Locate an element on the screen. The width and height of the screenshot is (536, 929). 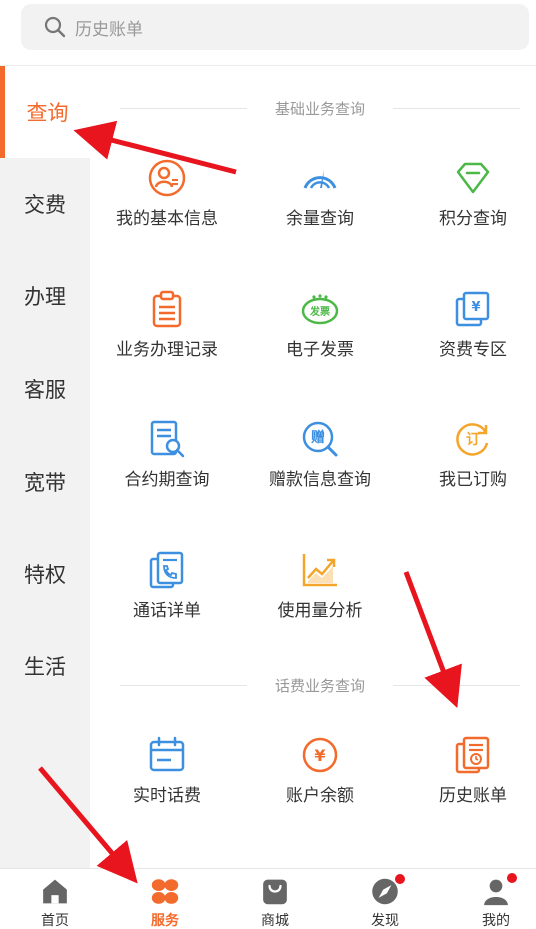
tile-label: 我的基本信息 is located at coordinates (167, 219).